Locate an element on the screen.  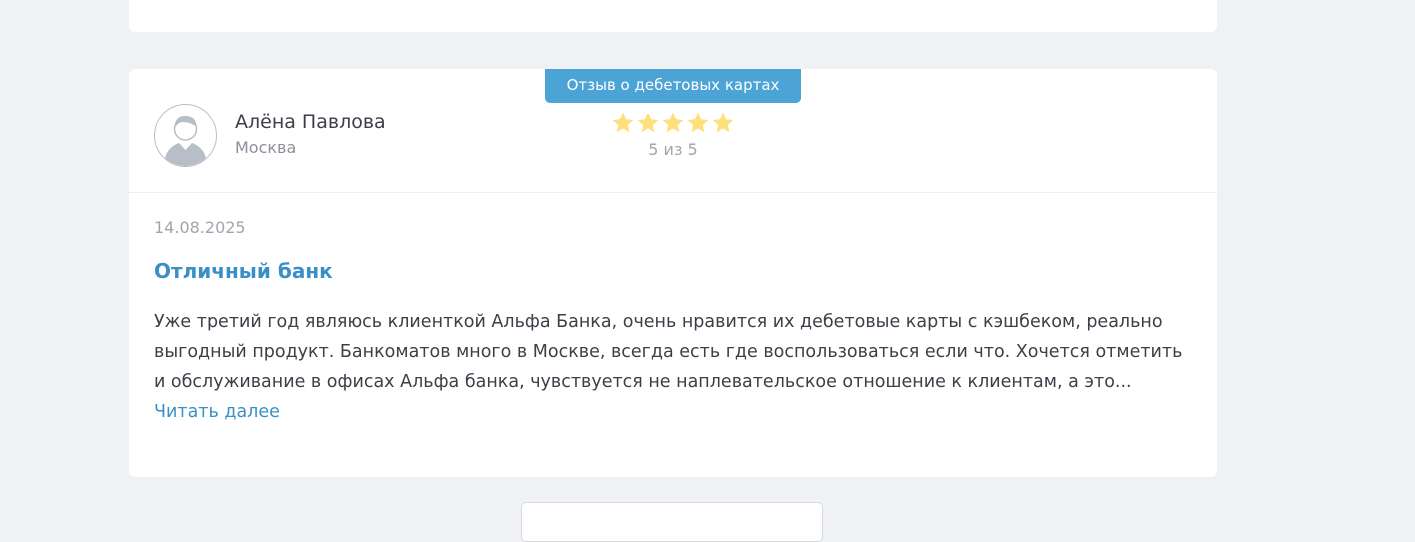
author-city: Москва is located at coordinates (266, 147).